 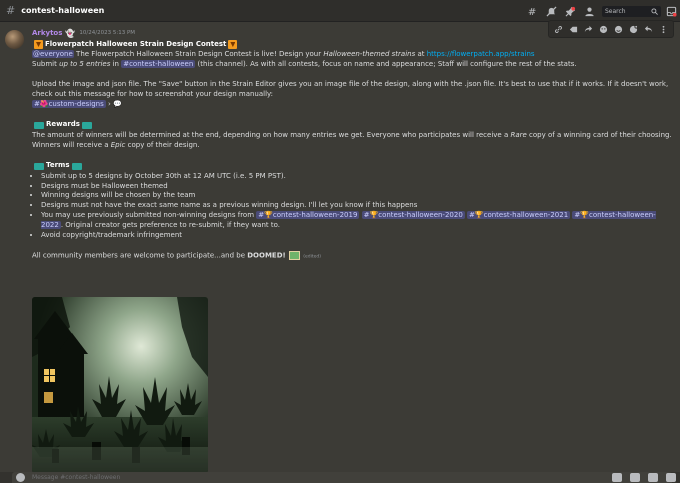 What do you see at coordinates (653, 477) in the screenshot?
I see `sticker-icon` at bounding box center [653, 477].